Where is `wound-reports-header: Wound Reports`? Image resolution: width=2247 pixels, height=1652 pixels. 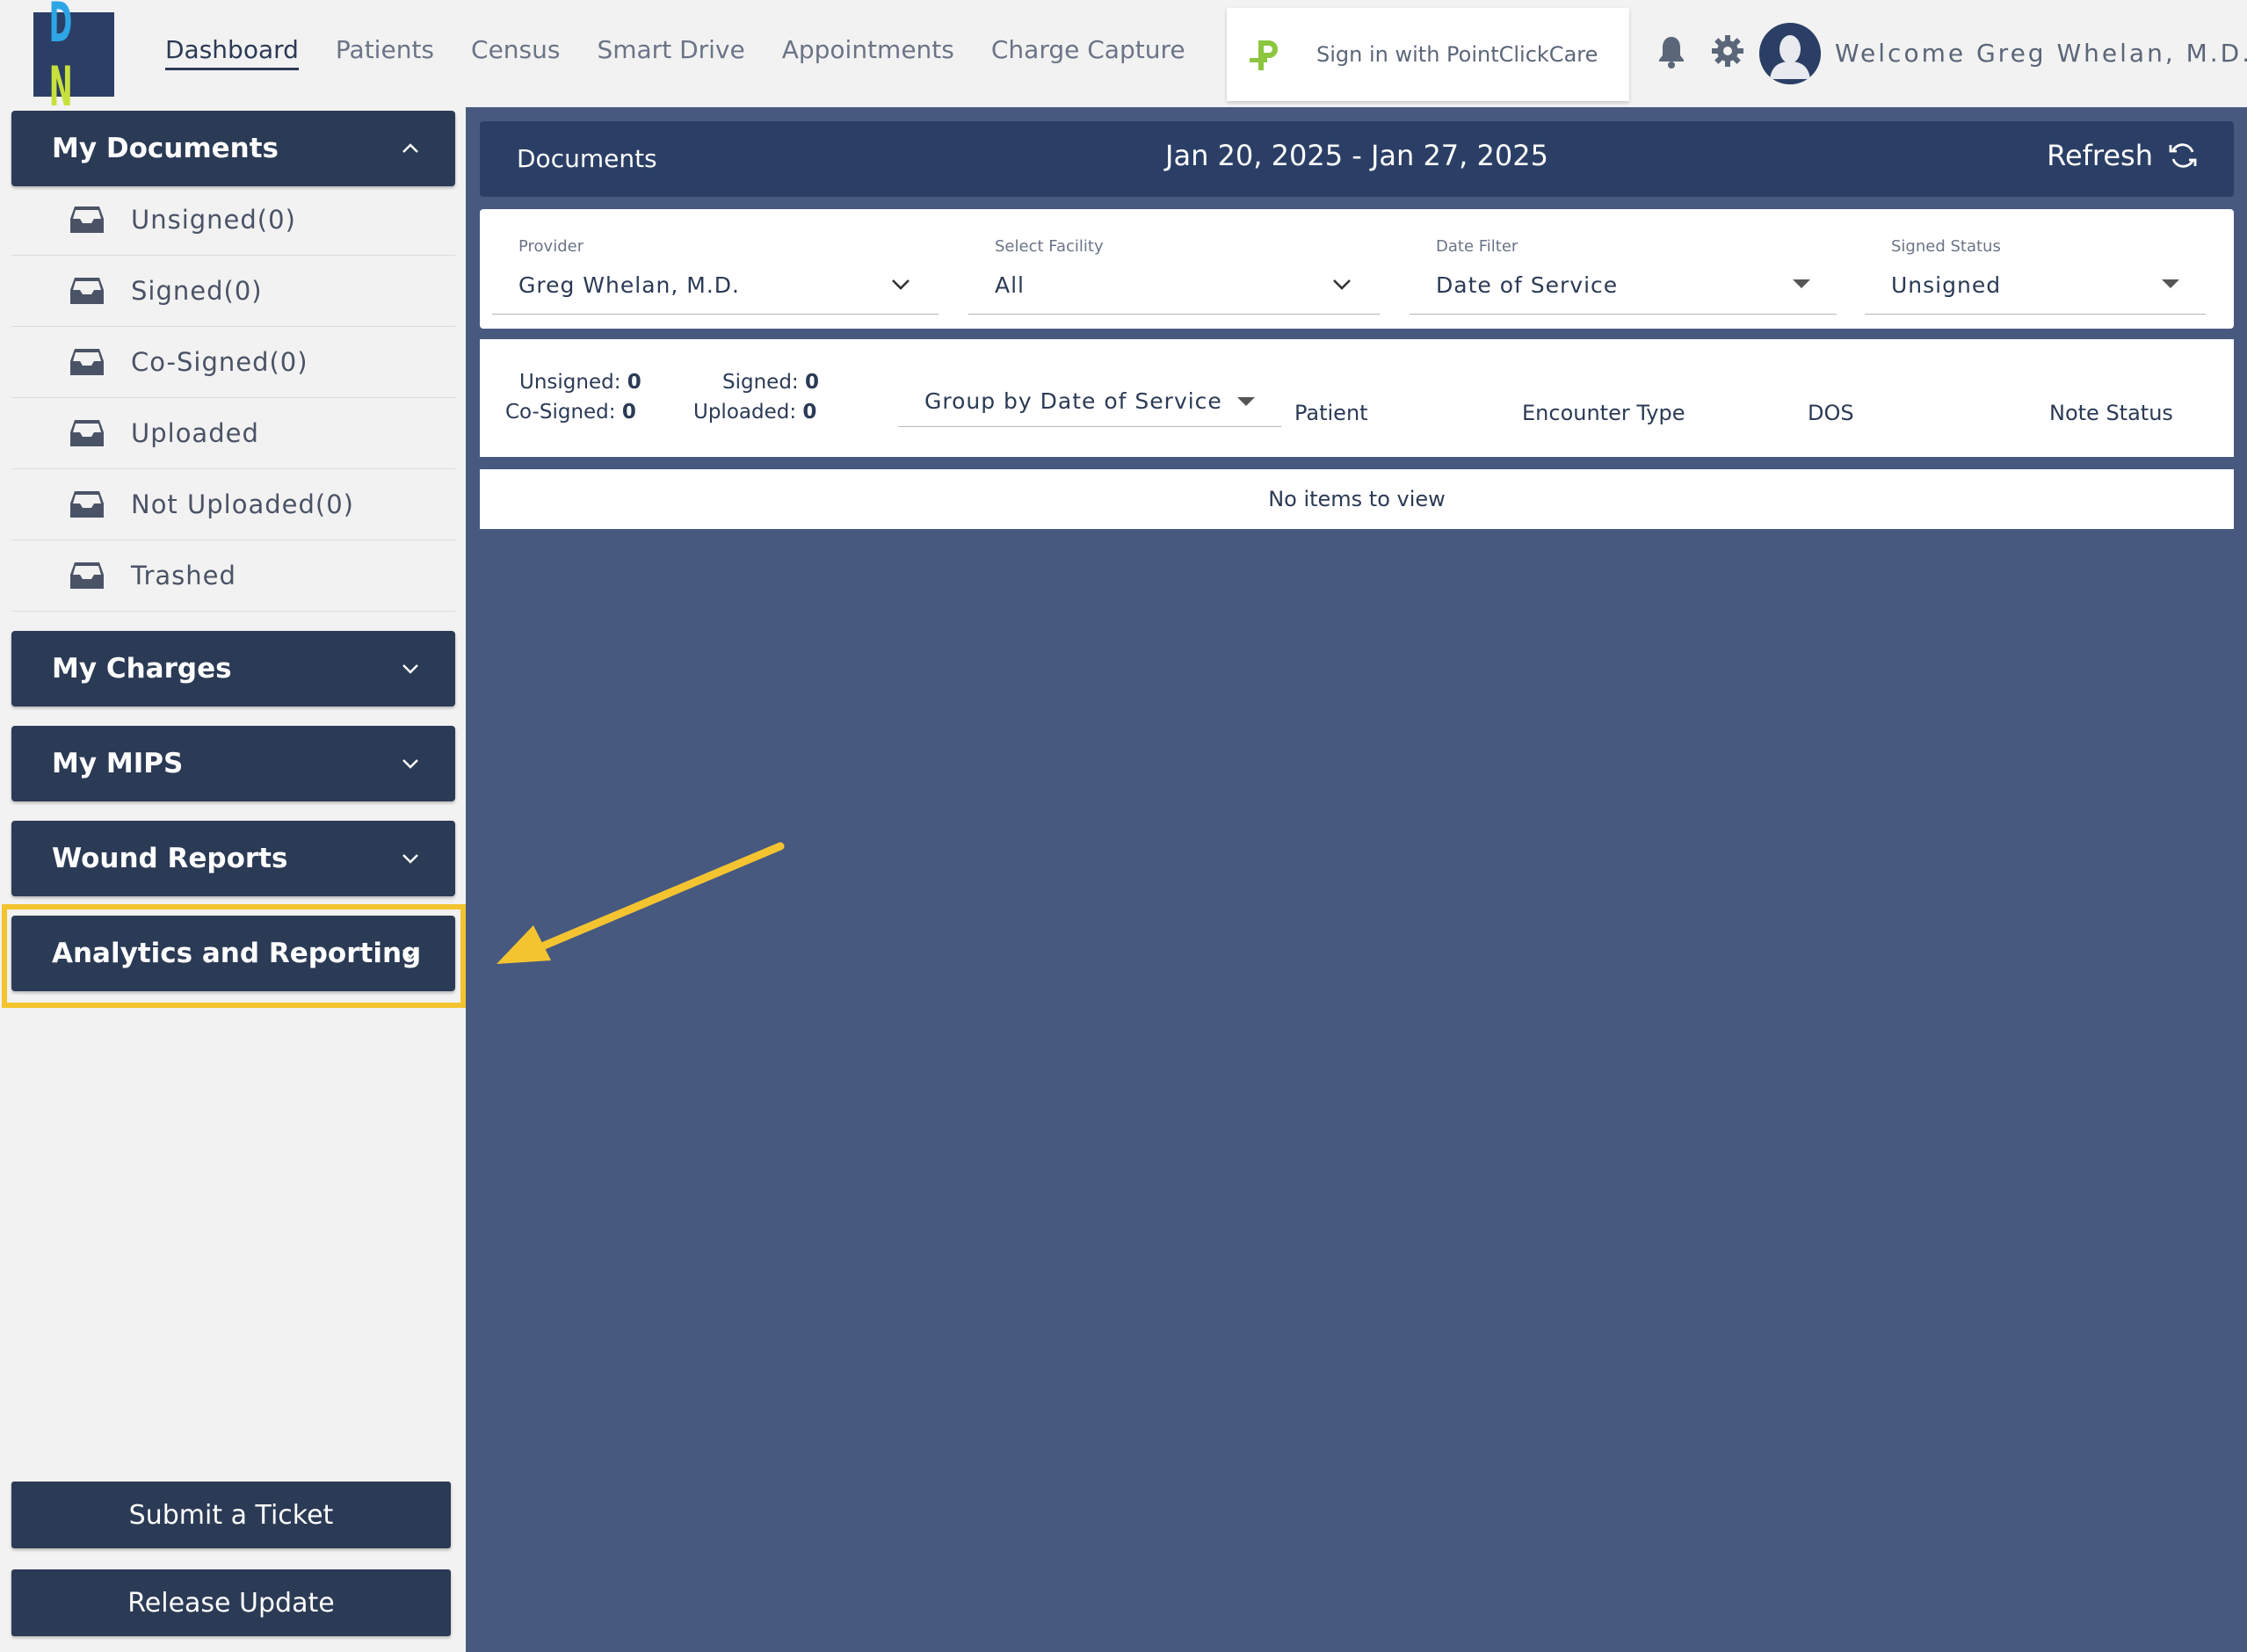
wound-reports-header: Wound Reports is located at coordinates (233, 859).